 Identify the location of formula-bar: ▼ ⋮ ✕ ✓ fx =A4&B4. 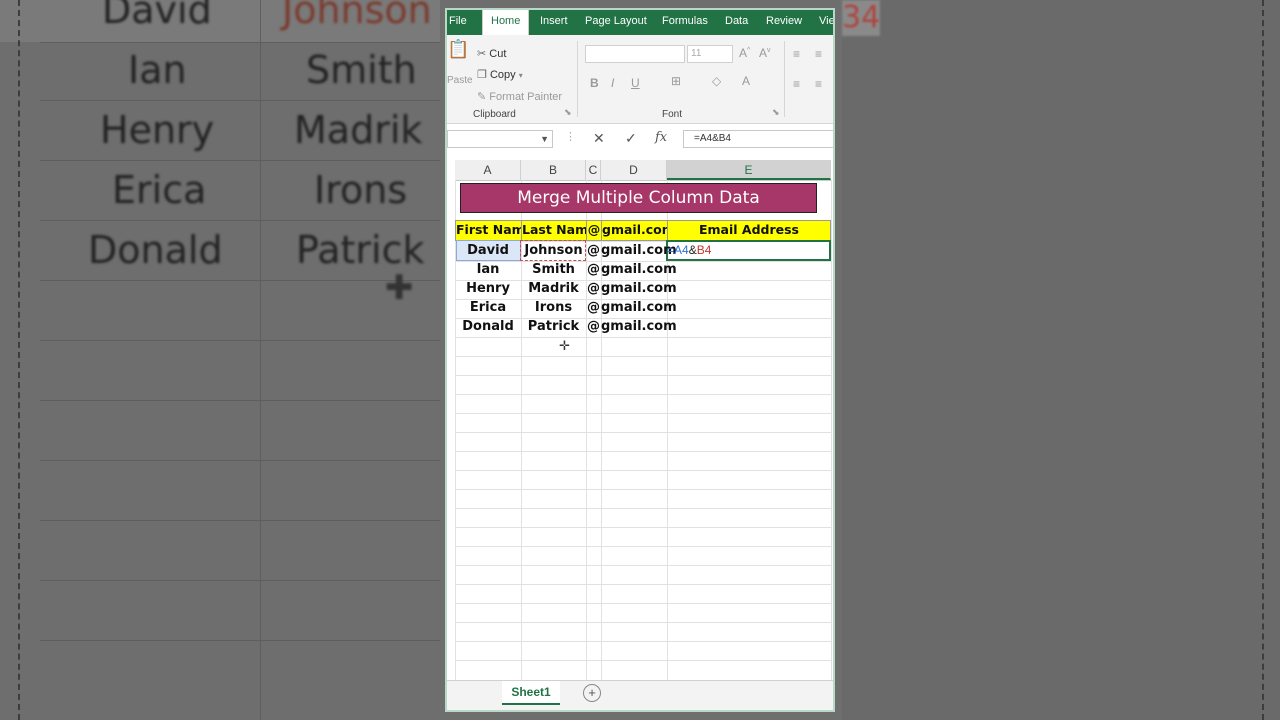
(640, 140).